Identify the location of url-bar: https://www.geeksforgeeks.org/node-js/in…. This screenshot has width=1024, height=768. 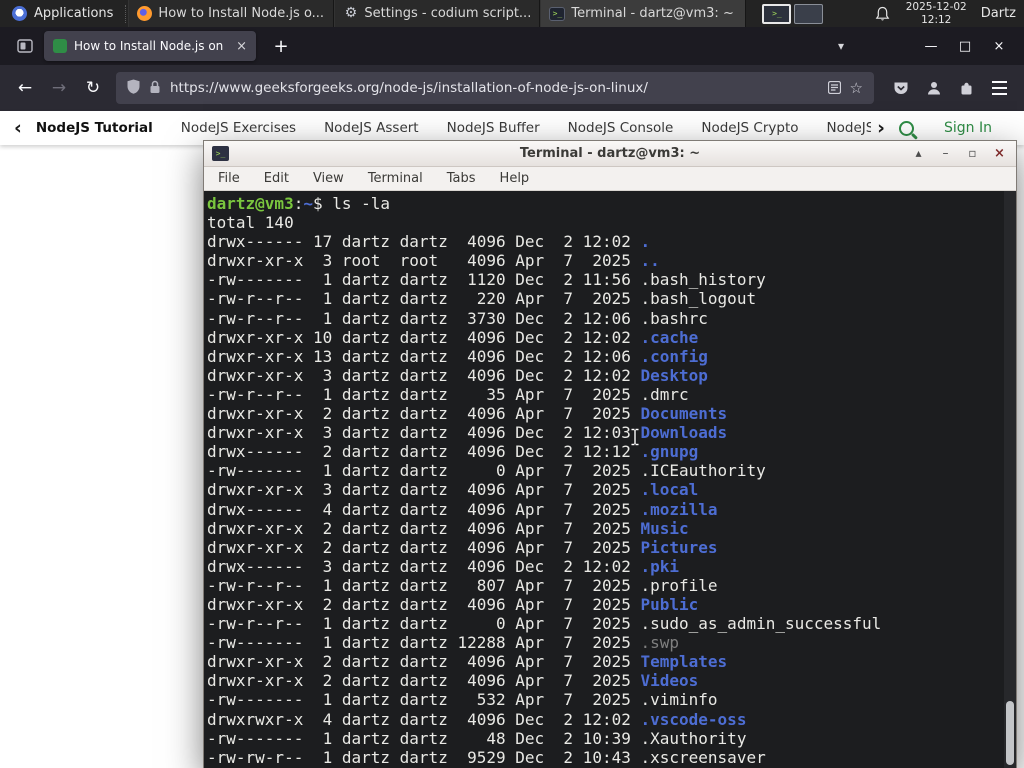
(495, 88).